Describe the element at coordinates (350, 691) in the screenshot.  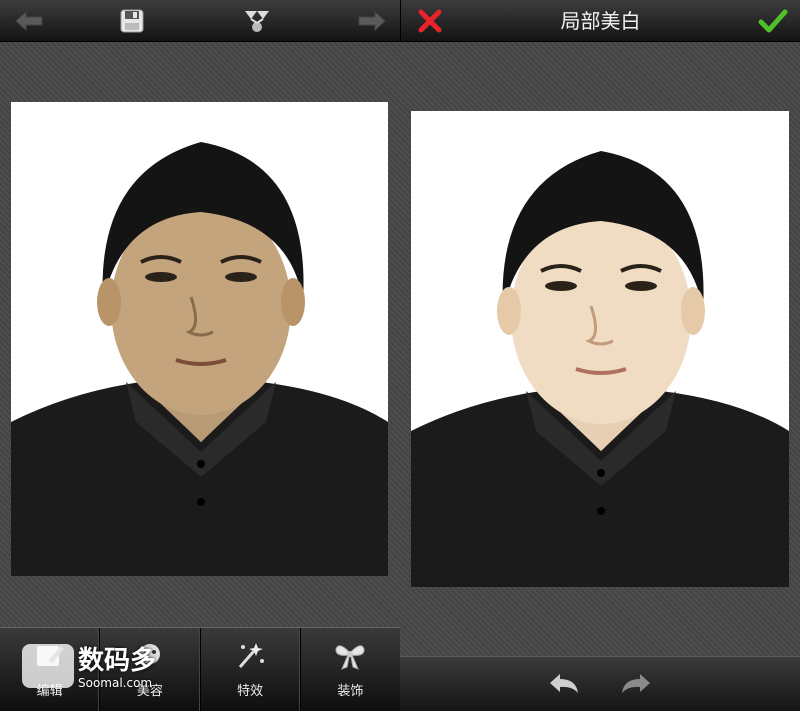
I see `tool-decor-label: 装饰` at that location.